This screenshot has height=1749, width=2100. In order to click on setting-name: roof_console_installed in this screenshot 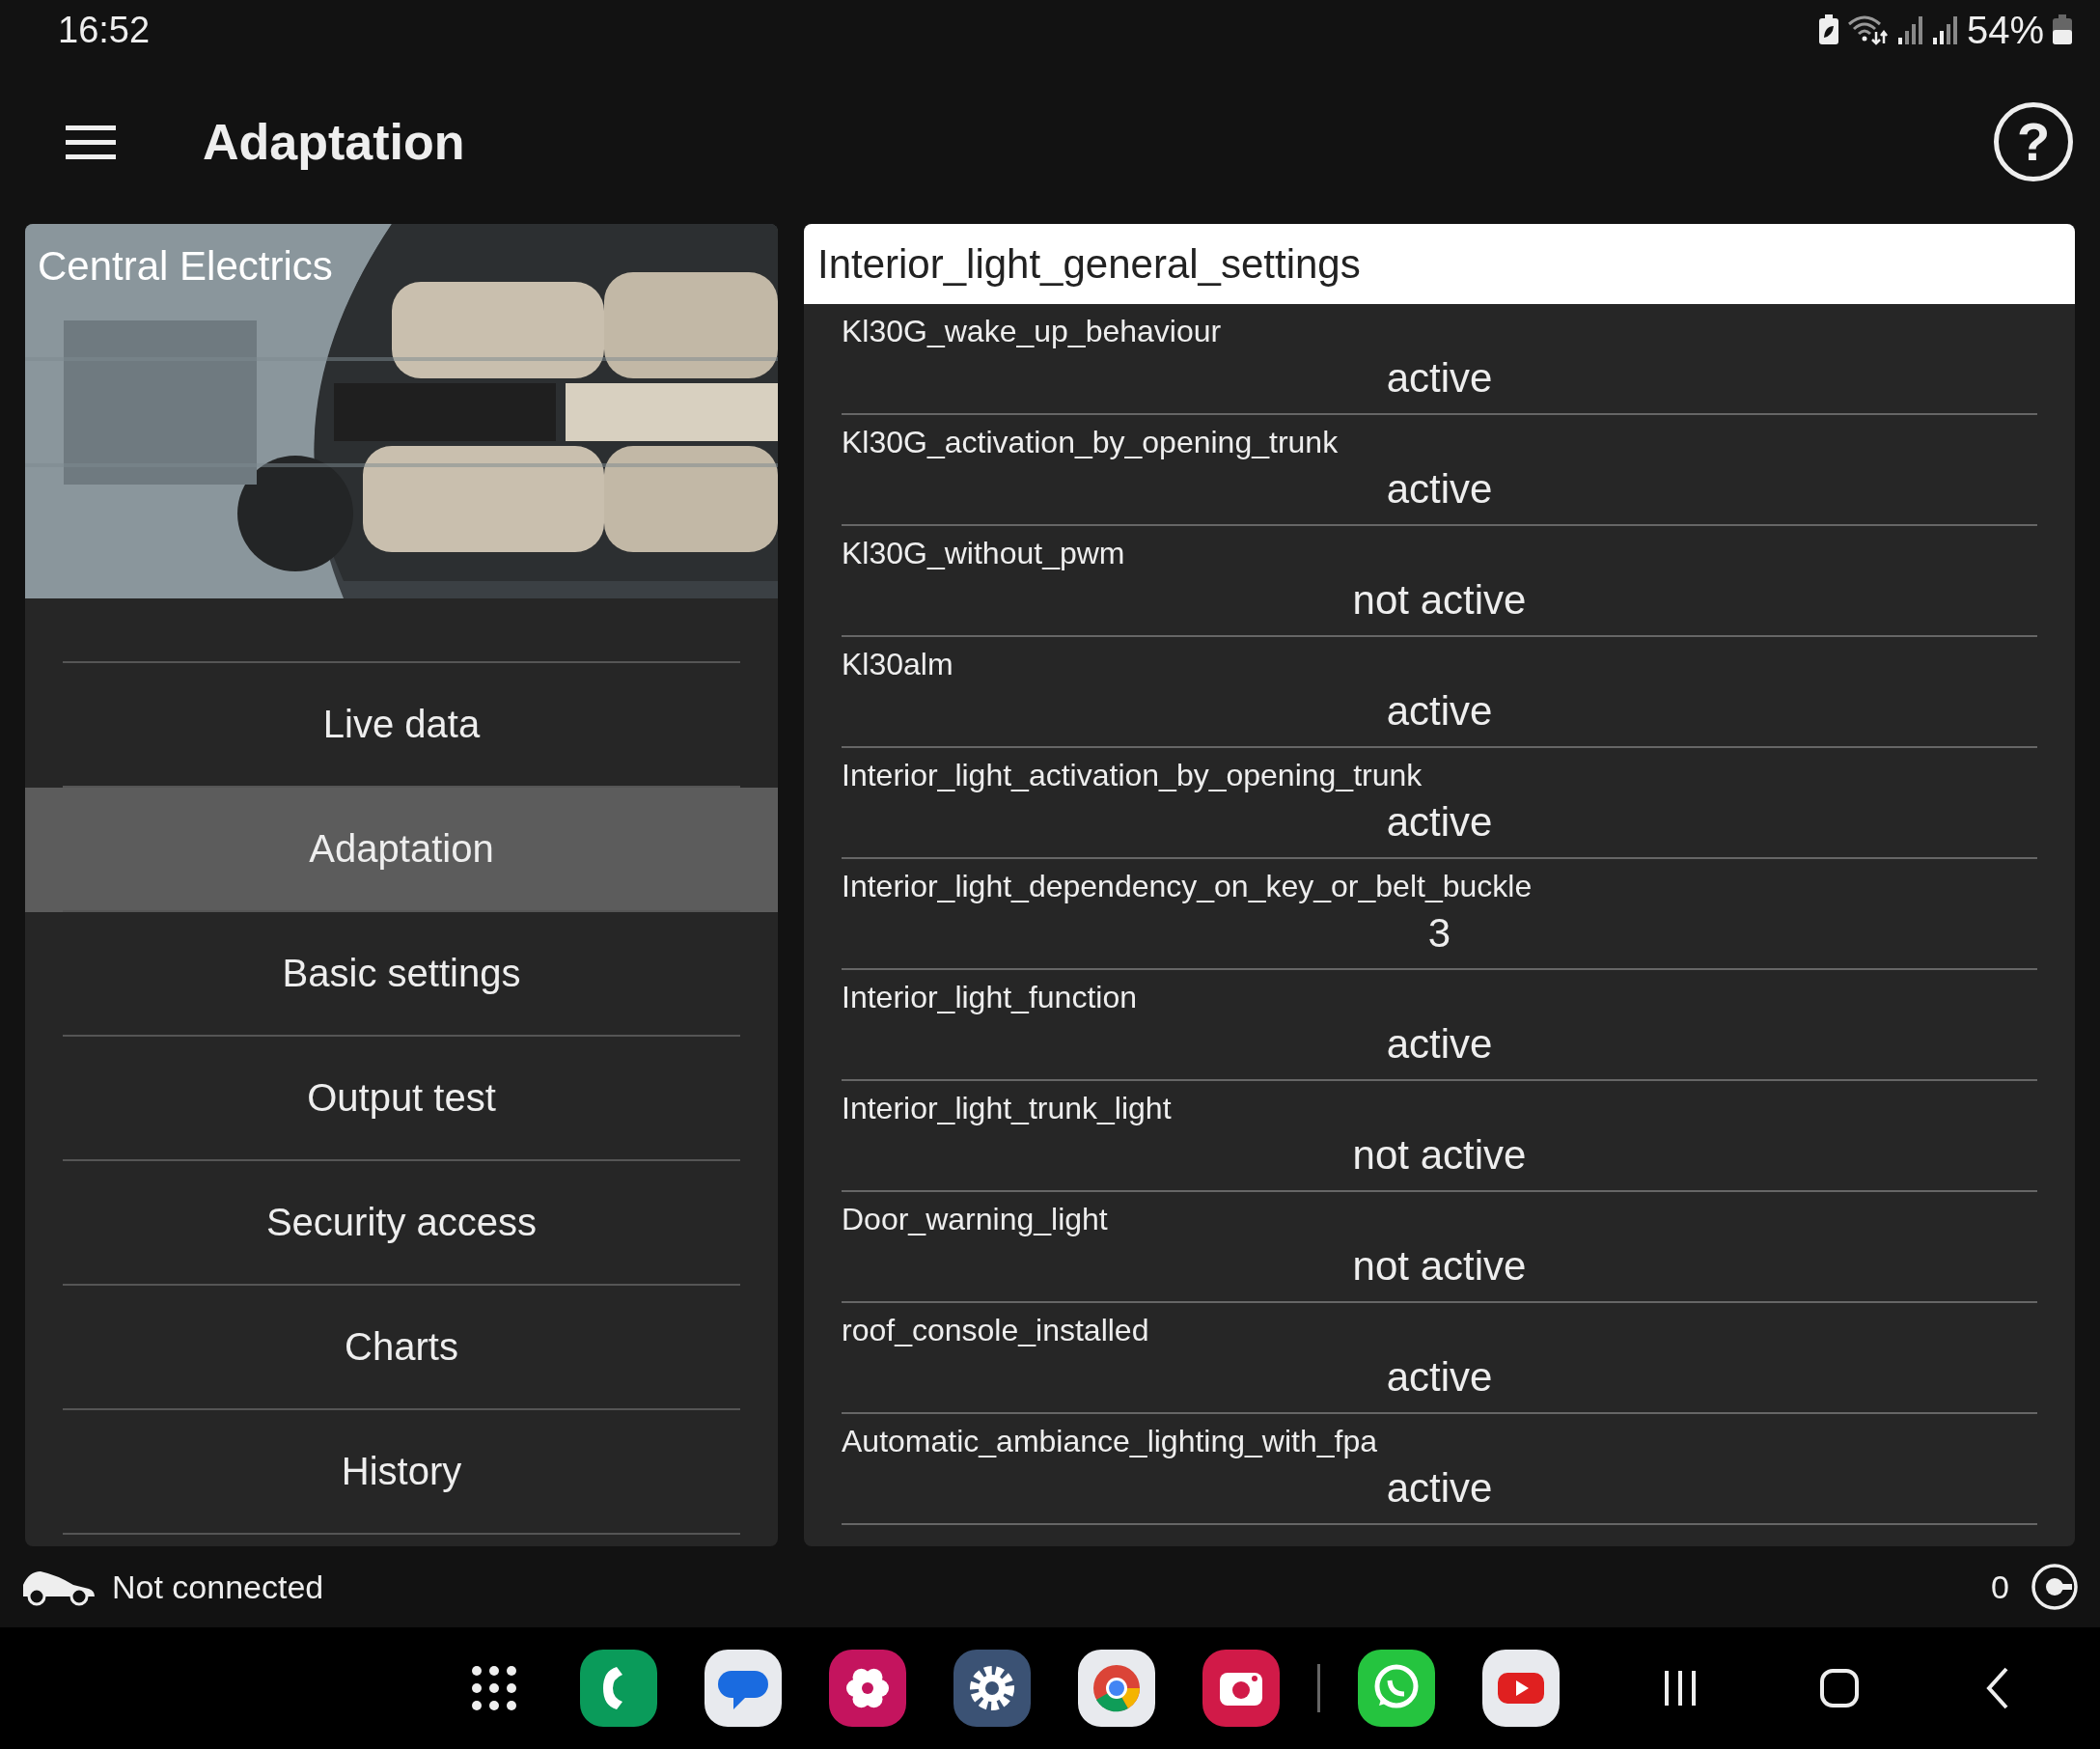, I will do `click(996, 1330)`.